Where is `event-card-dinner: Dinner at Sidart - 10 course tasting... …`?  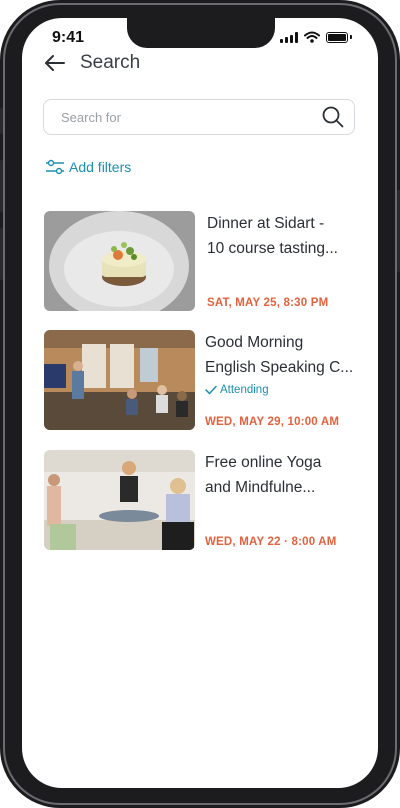
event-card-dinner: Dinner at Sidart - 10 course tasting... … is located at coordinates (204, 261).